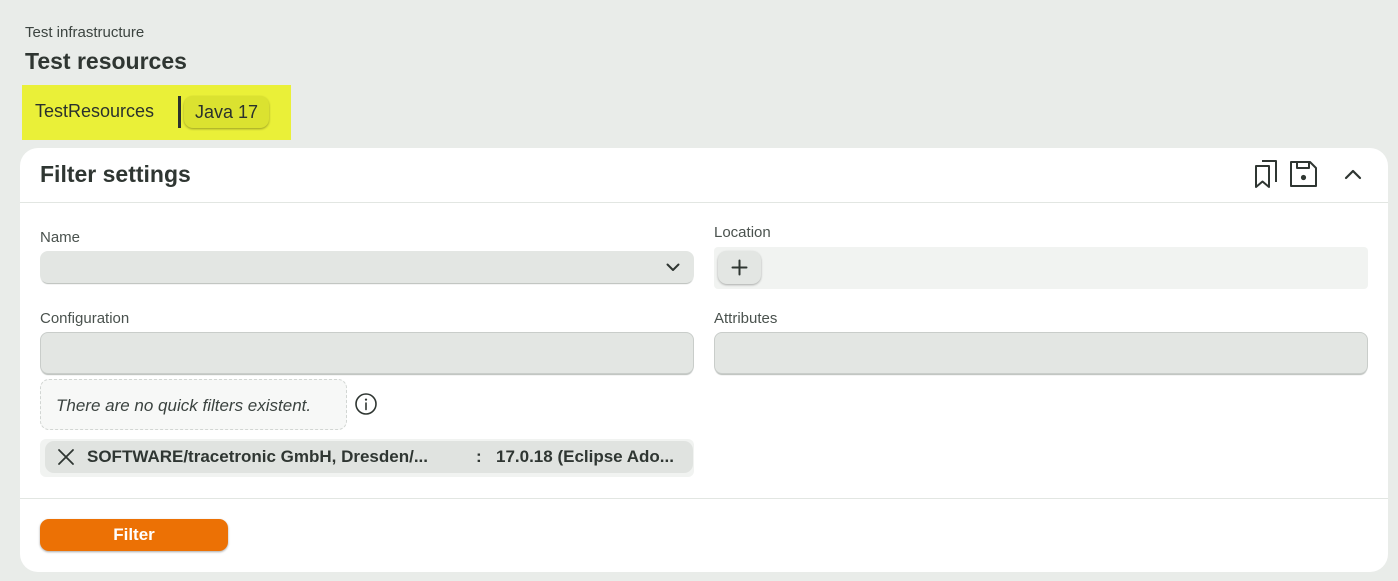 The image size is (1398, 581). I want to click on configuration-input, so click(367, 353).